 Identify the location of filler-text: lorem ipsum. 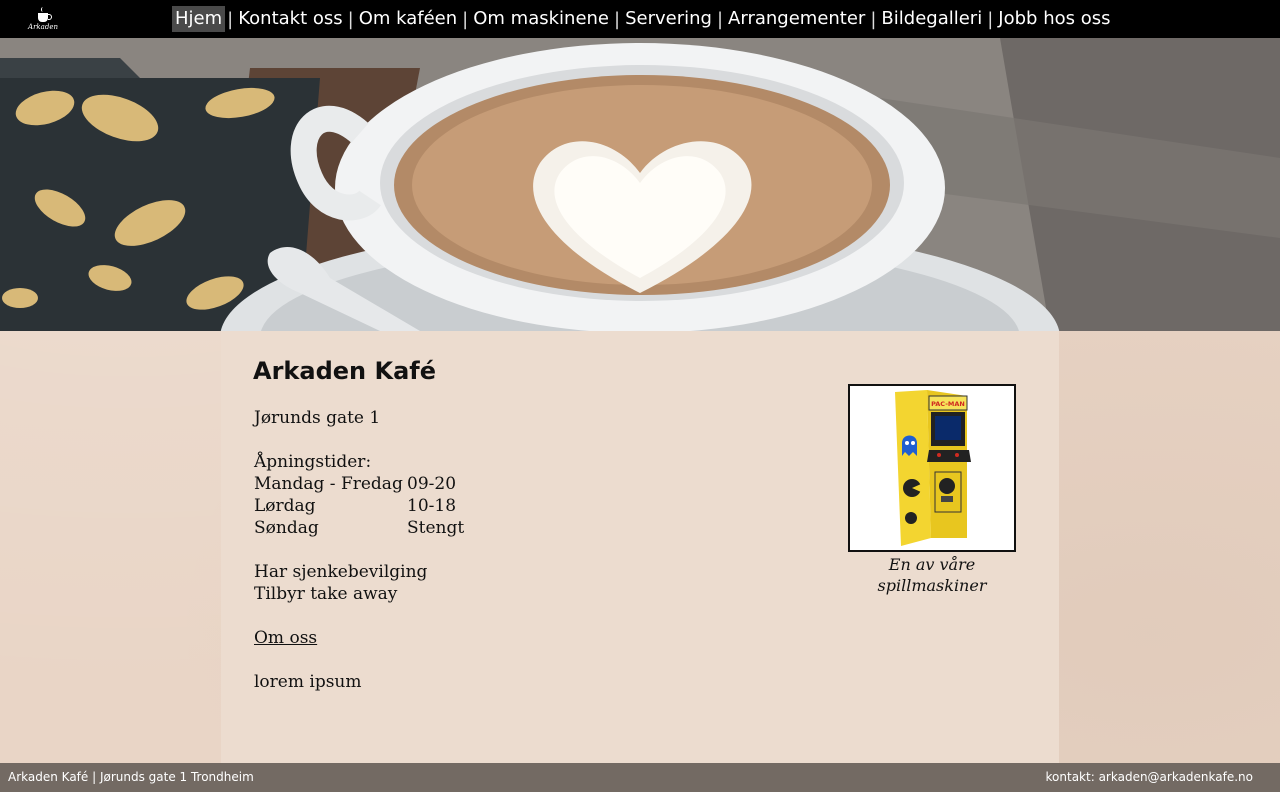
(308, 682).